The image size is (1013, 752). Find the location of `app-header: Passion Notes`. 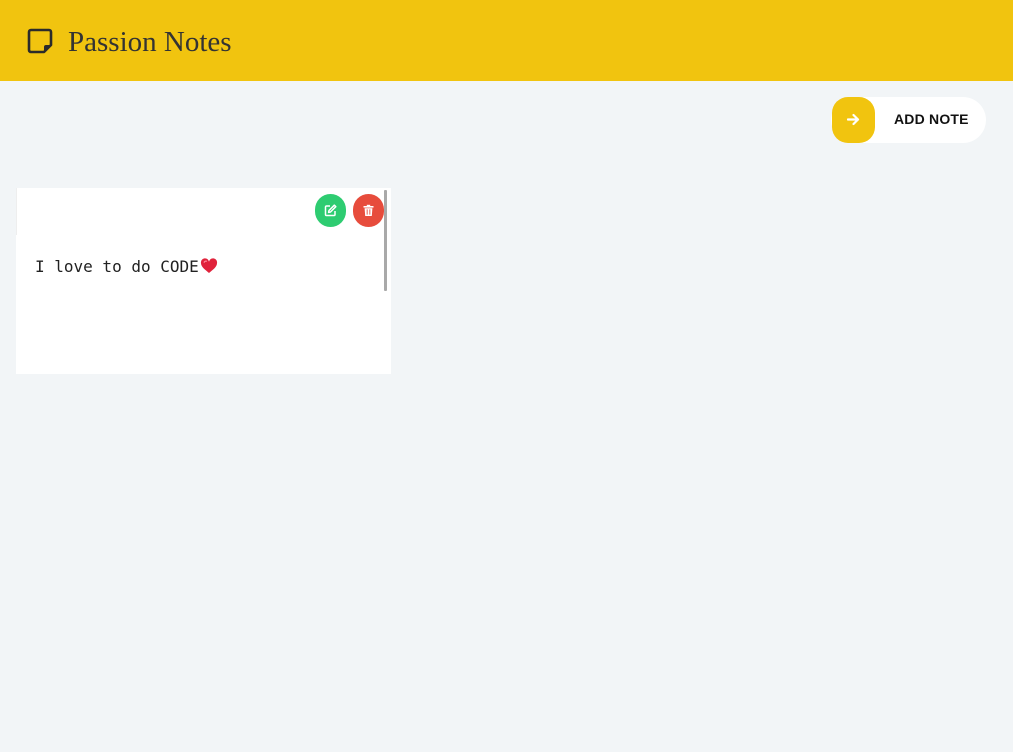

app-header: Passion Notes is located at coordinates (506, 40).